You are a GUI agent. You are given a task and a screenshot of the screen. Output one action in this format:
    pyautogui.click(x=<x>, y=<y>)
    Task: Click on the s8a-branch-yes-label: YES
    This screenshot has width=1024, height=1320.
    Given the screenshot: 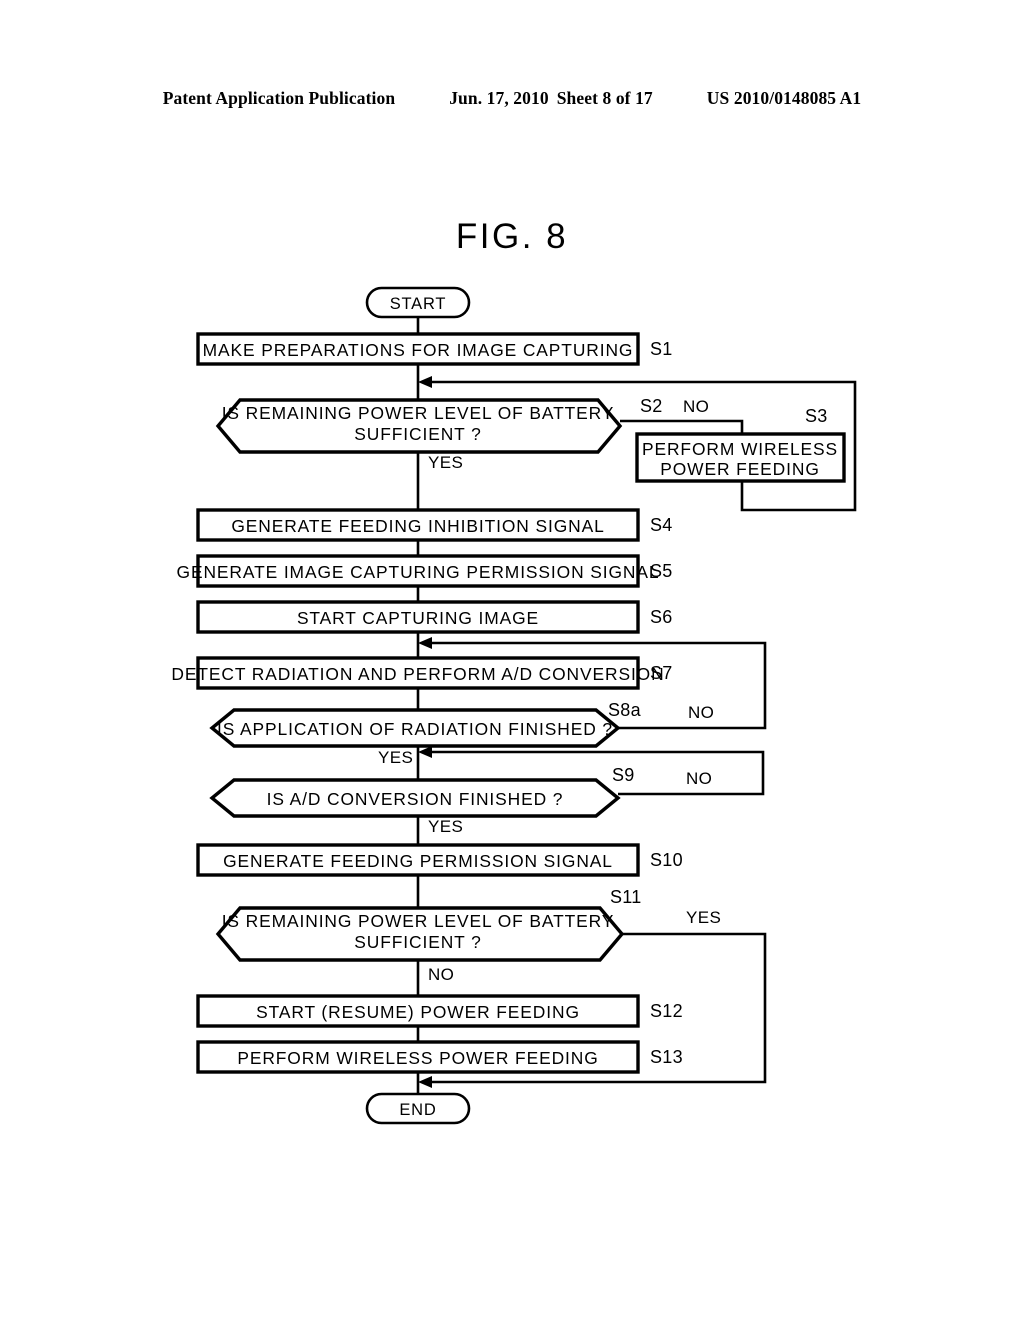 What is the action you would take?
    pyautogui.click(x=395, y=757)
    